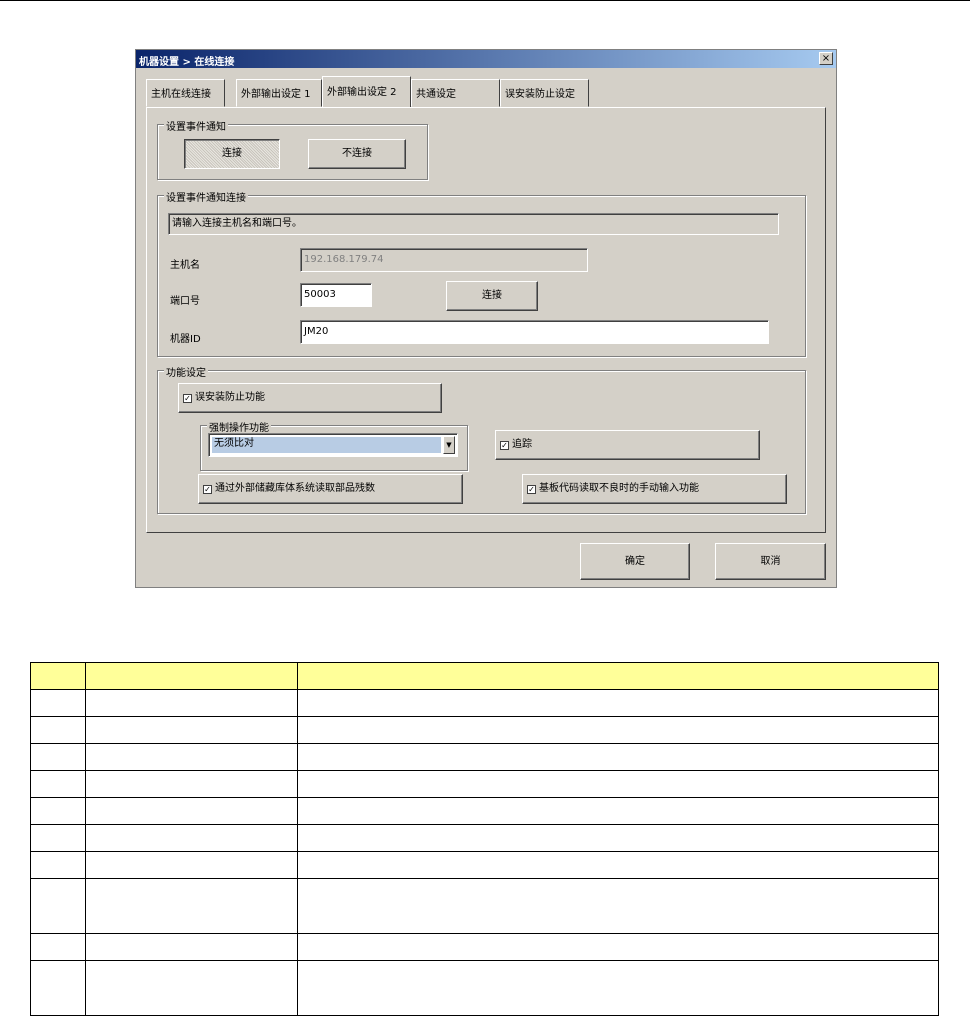 The height and width of the screenshot is (1028, 970). I want to click on tab-host-online: 主机在线连接, so click(185, 93).